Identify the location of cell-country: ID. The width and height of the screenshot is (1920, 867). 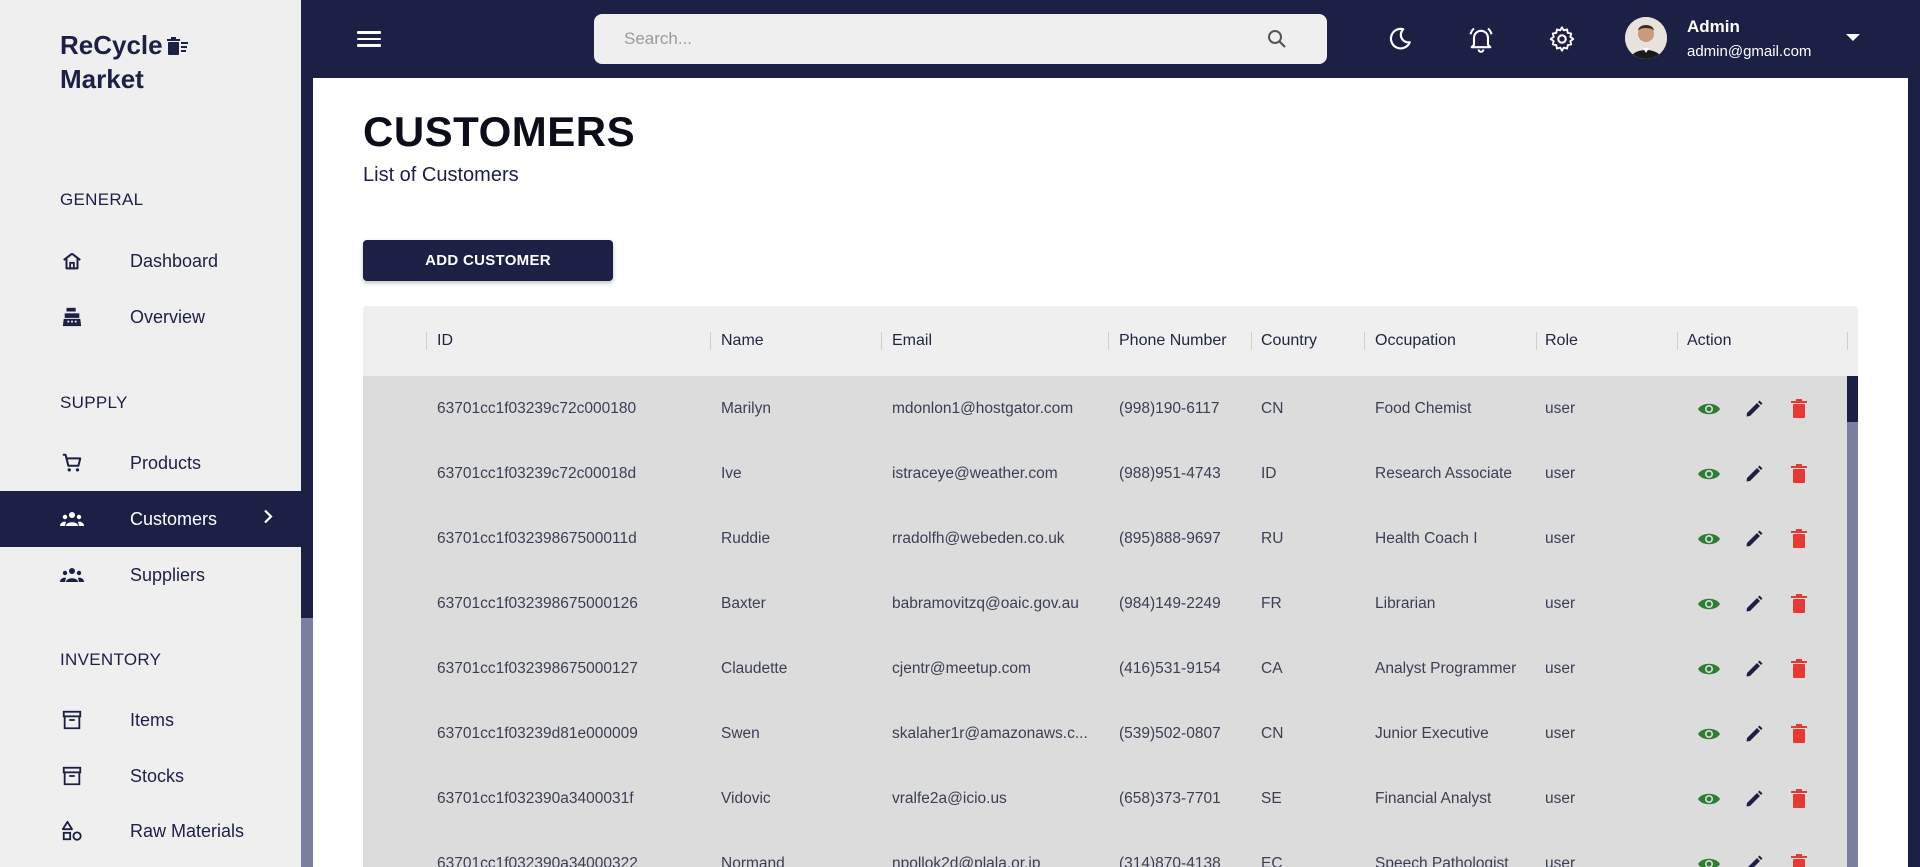
(1269, 473).